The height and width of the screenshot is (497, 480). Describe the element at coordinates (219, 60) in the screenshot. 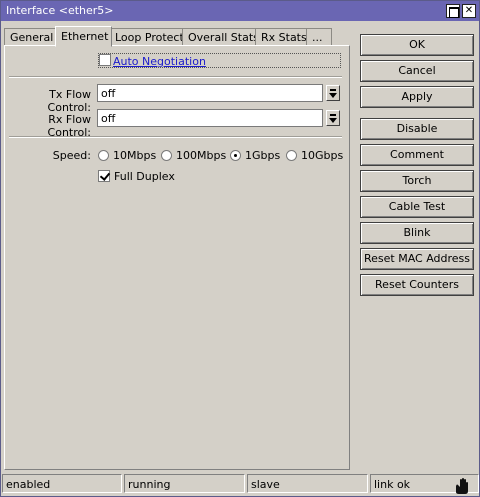

I see `auto-negotiation-row: Auto Negotiation` at that location.